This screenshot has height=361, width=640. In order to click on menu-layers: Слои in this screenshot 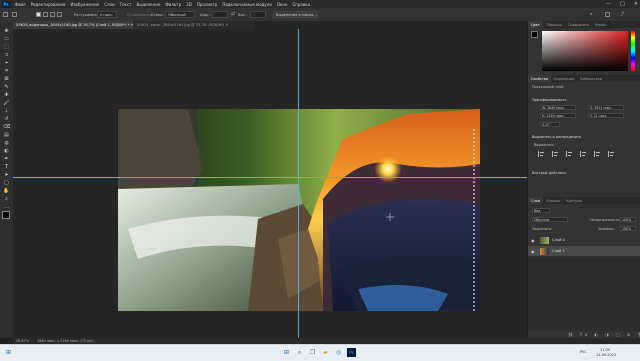, I will do `click(109, 4)`.